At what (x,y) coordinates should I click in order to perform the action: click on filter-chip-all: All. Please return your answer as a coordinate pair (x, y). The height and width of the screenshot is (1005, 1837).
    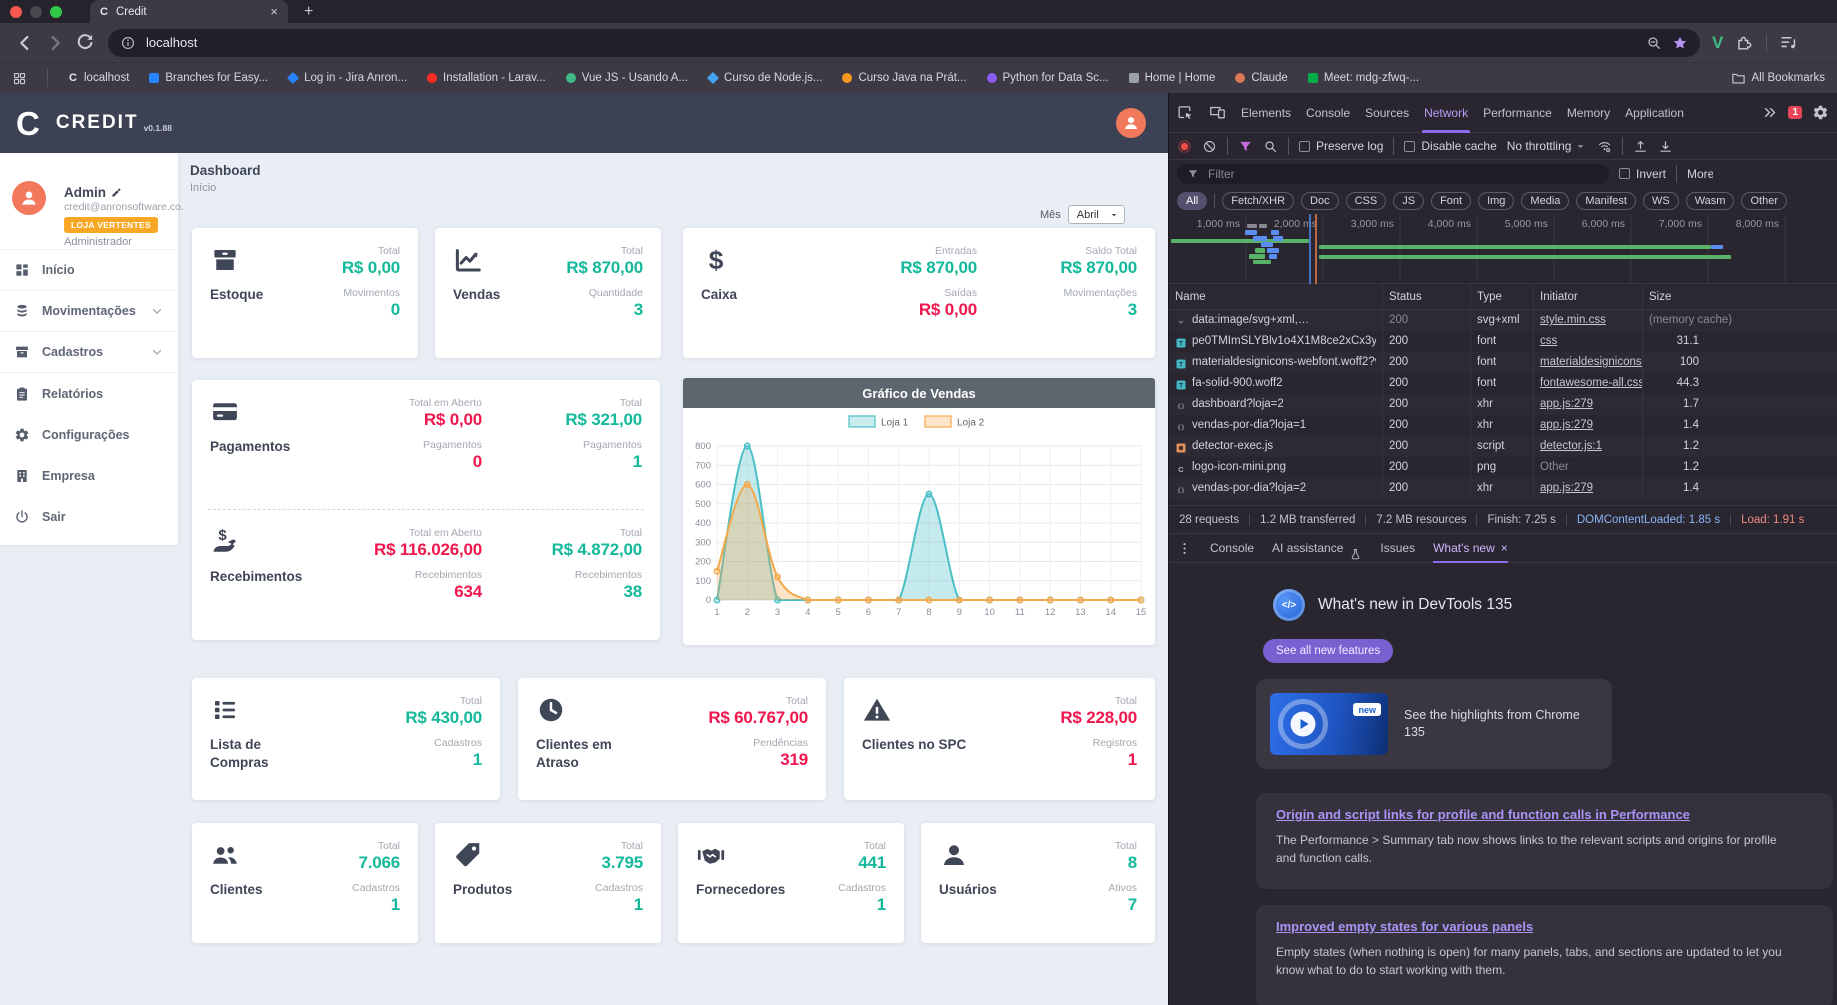
    Looking at the image, I should click on (1192, 200).